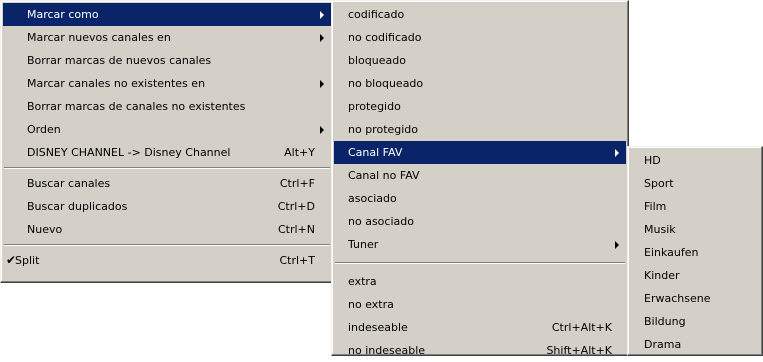 The image size is (763, 362). Describe the element at coordinates (384, 175) in the screenshot. I see `menu-item-label: Canal no FAV` at that location.